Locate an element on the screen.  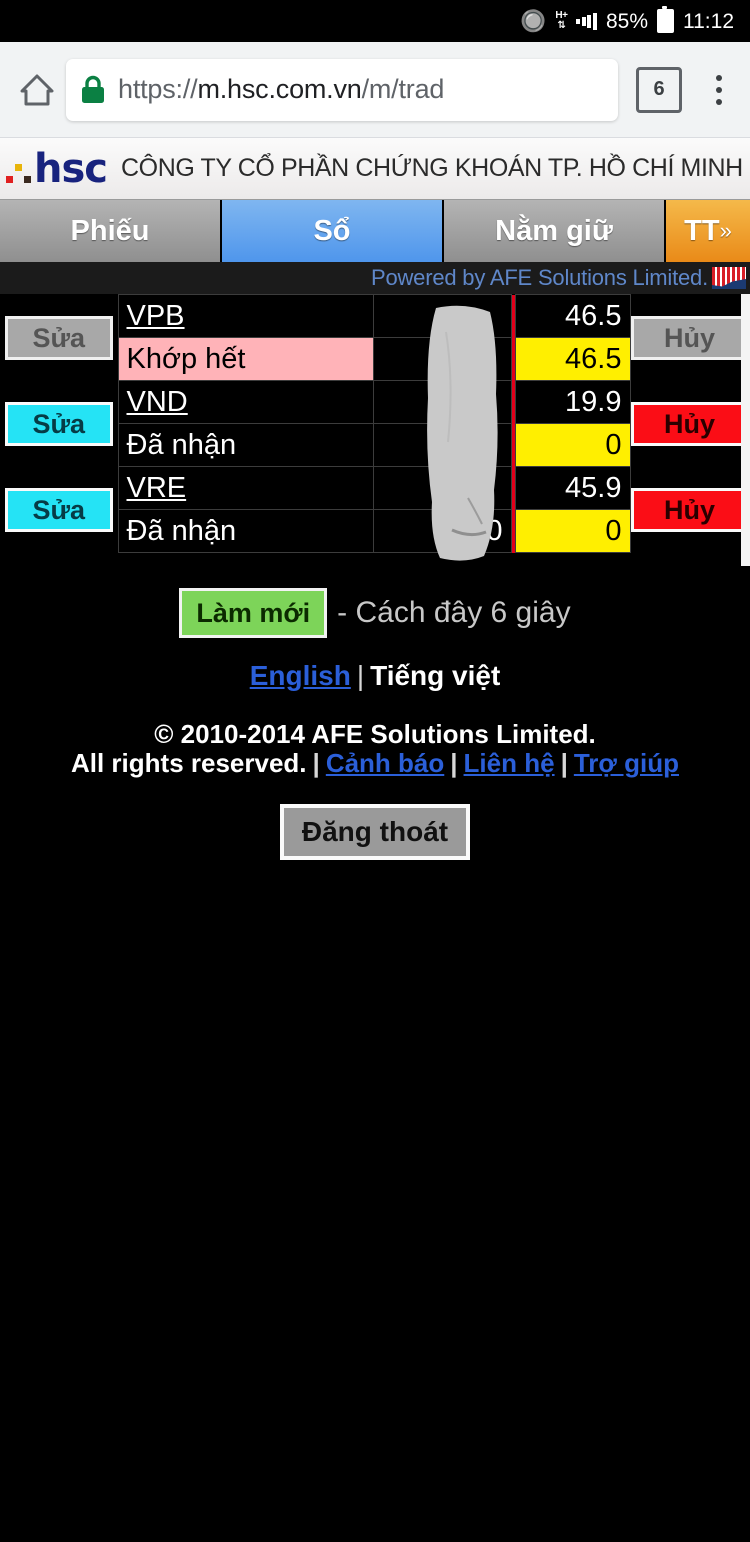
signal-bars-icon is located at coordinates (586, 21).